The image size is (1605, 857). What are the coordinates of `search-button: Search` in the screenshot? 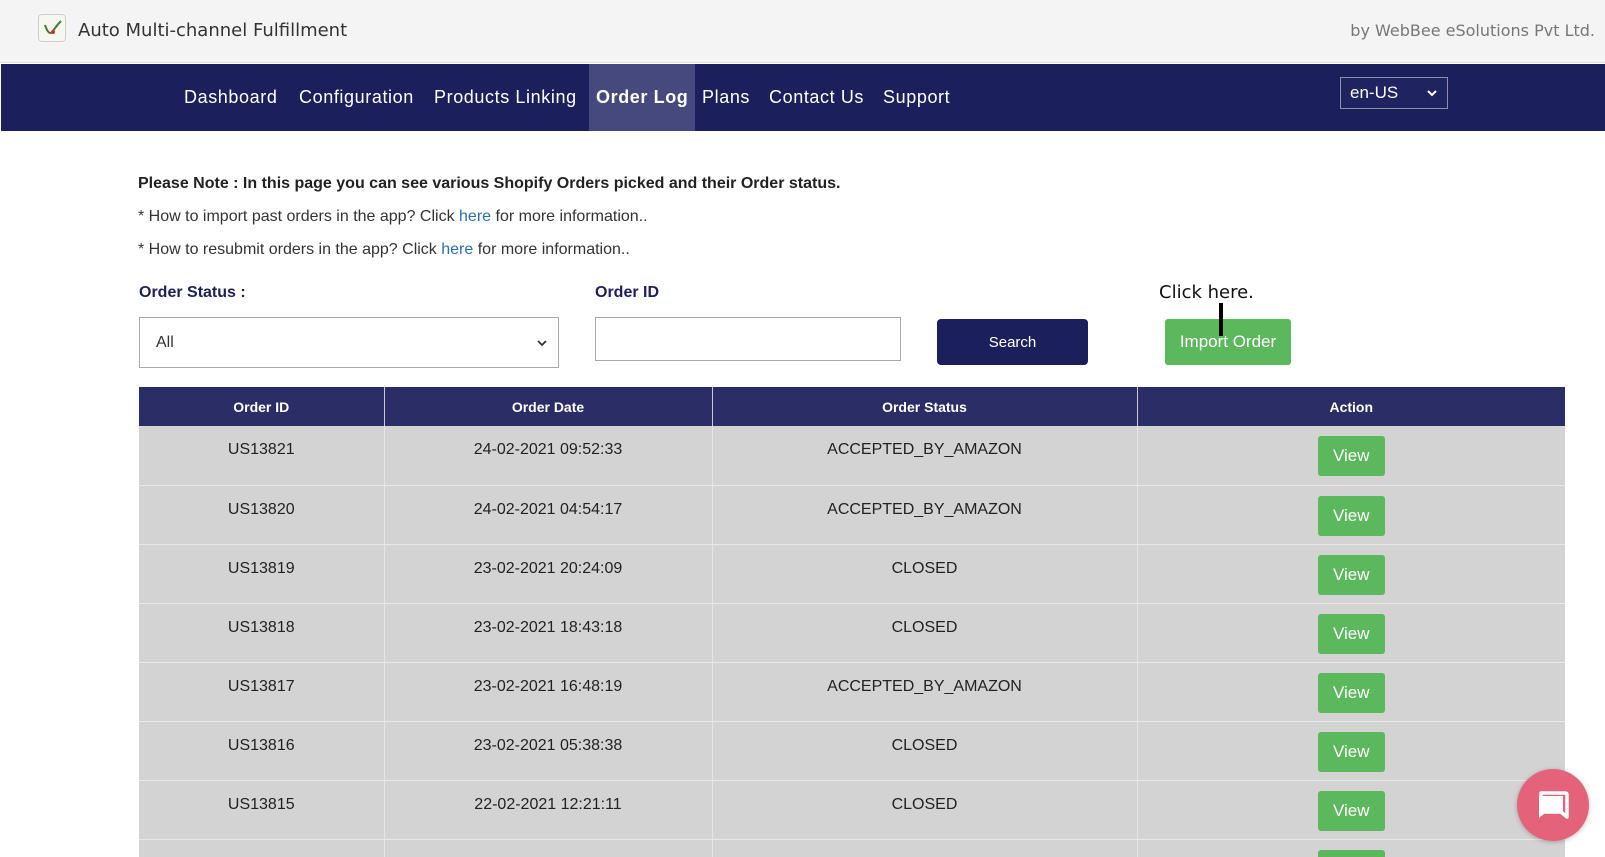 It's located at (1012, 342).